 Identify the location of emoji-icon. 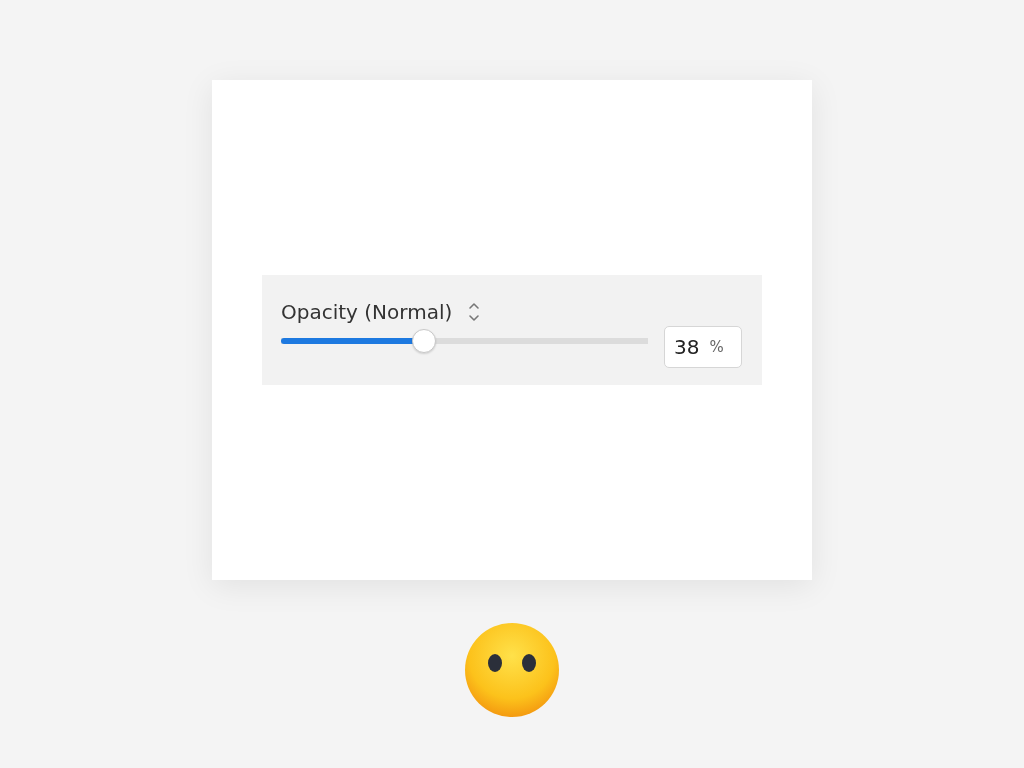
(512, 670).